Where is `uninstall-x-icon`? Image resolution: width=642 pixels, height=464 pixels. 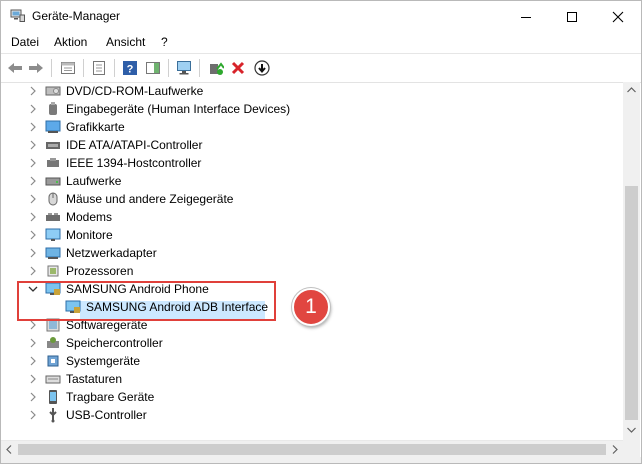 uninstall-x-icon is located at coordinates (238, 68).